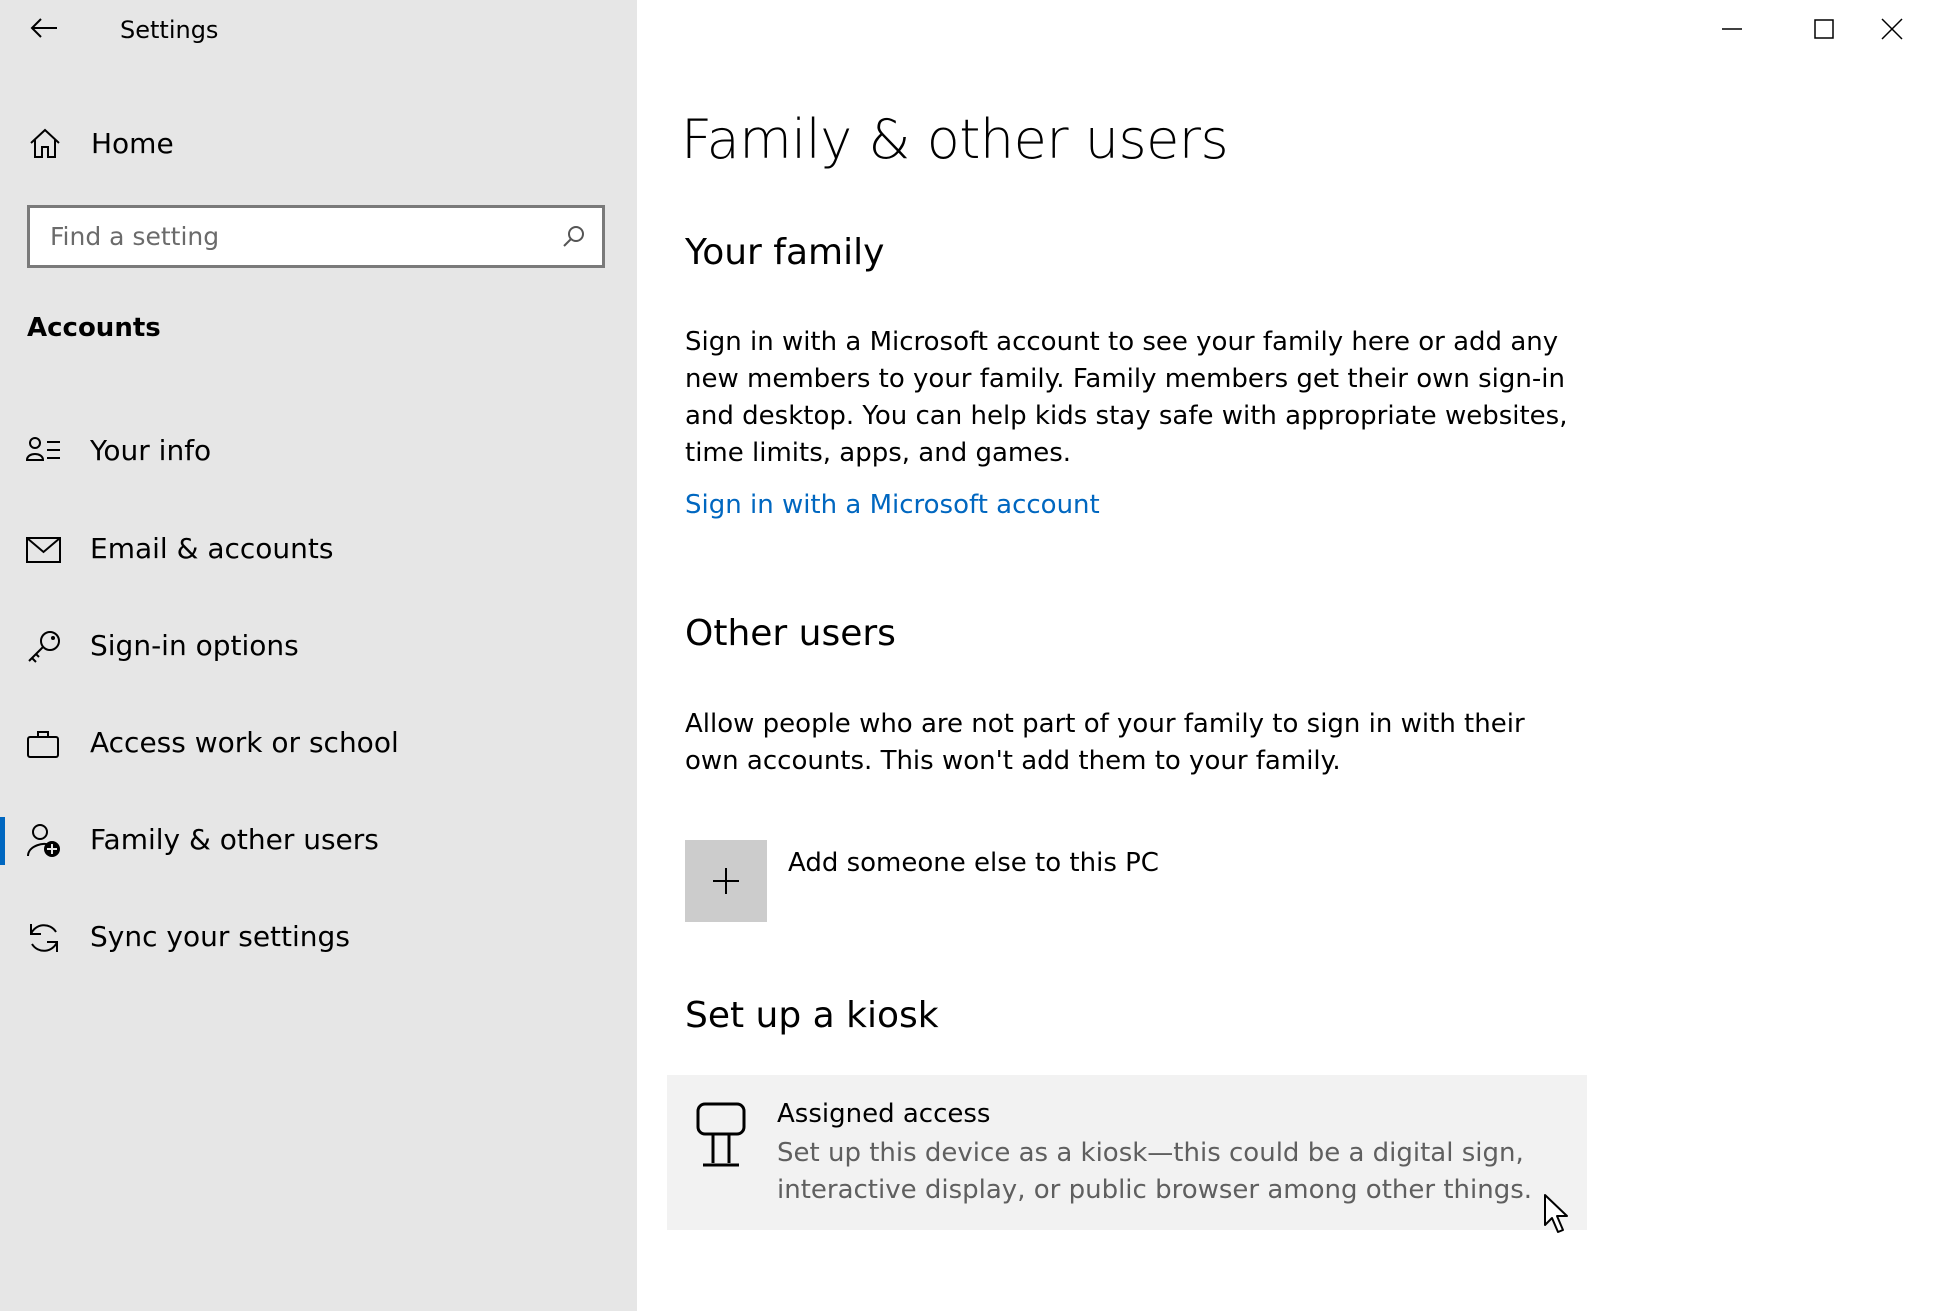  Describe the element at coordinates (790, 633) in the screenshot. I see `section-heading-other-users: Other users` at that location.